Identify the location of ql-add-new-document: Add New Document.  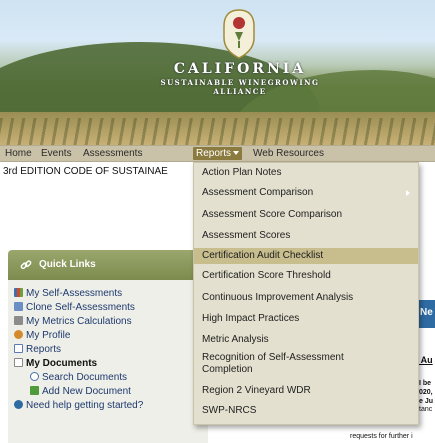
(80, 391).